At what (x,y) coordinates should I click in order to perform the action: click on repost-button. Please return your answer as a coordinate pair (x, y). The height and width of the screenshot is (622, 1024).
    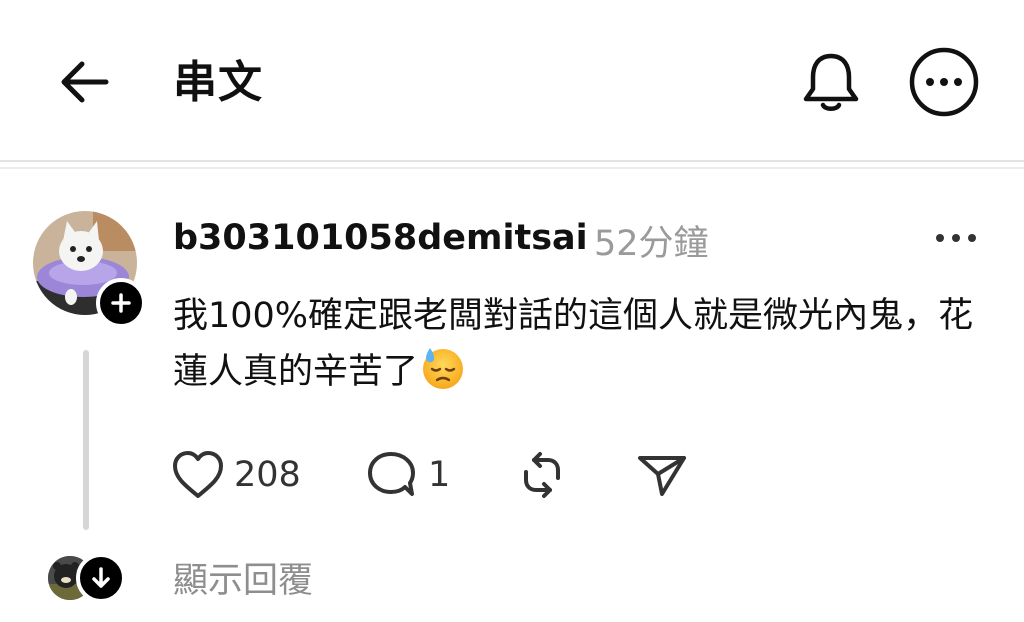
    Looking at the image, I should click on (542, 475).